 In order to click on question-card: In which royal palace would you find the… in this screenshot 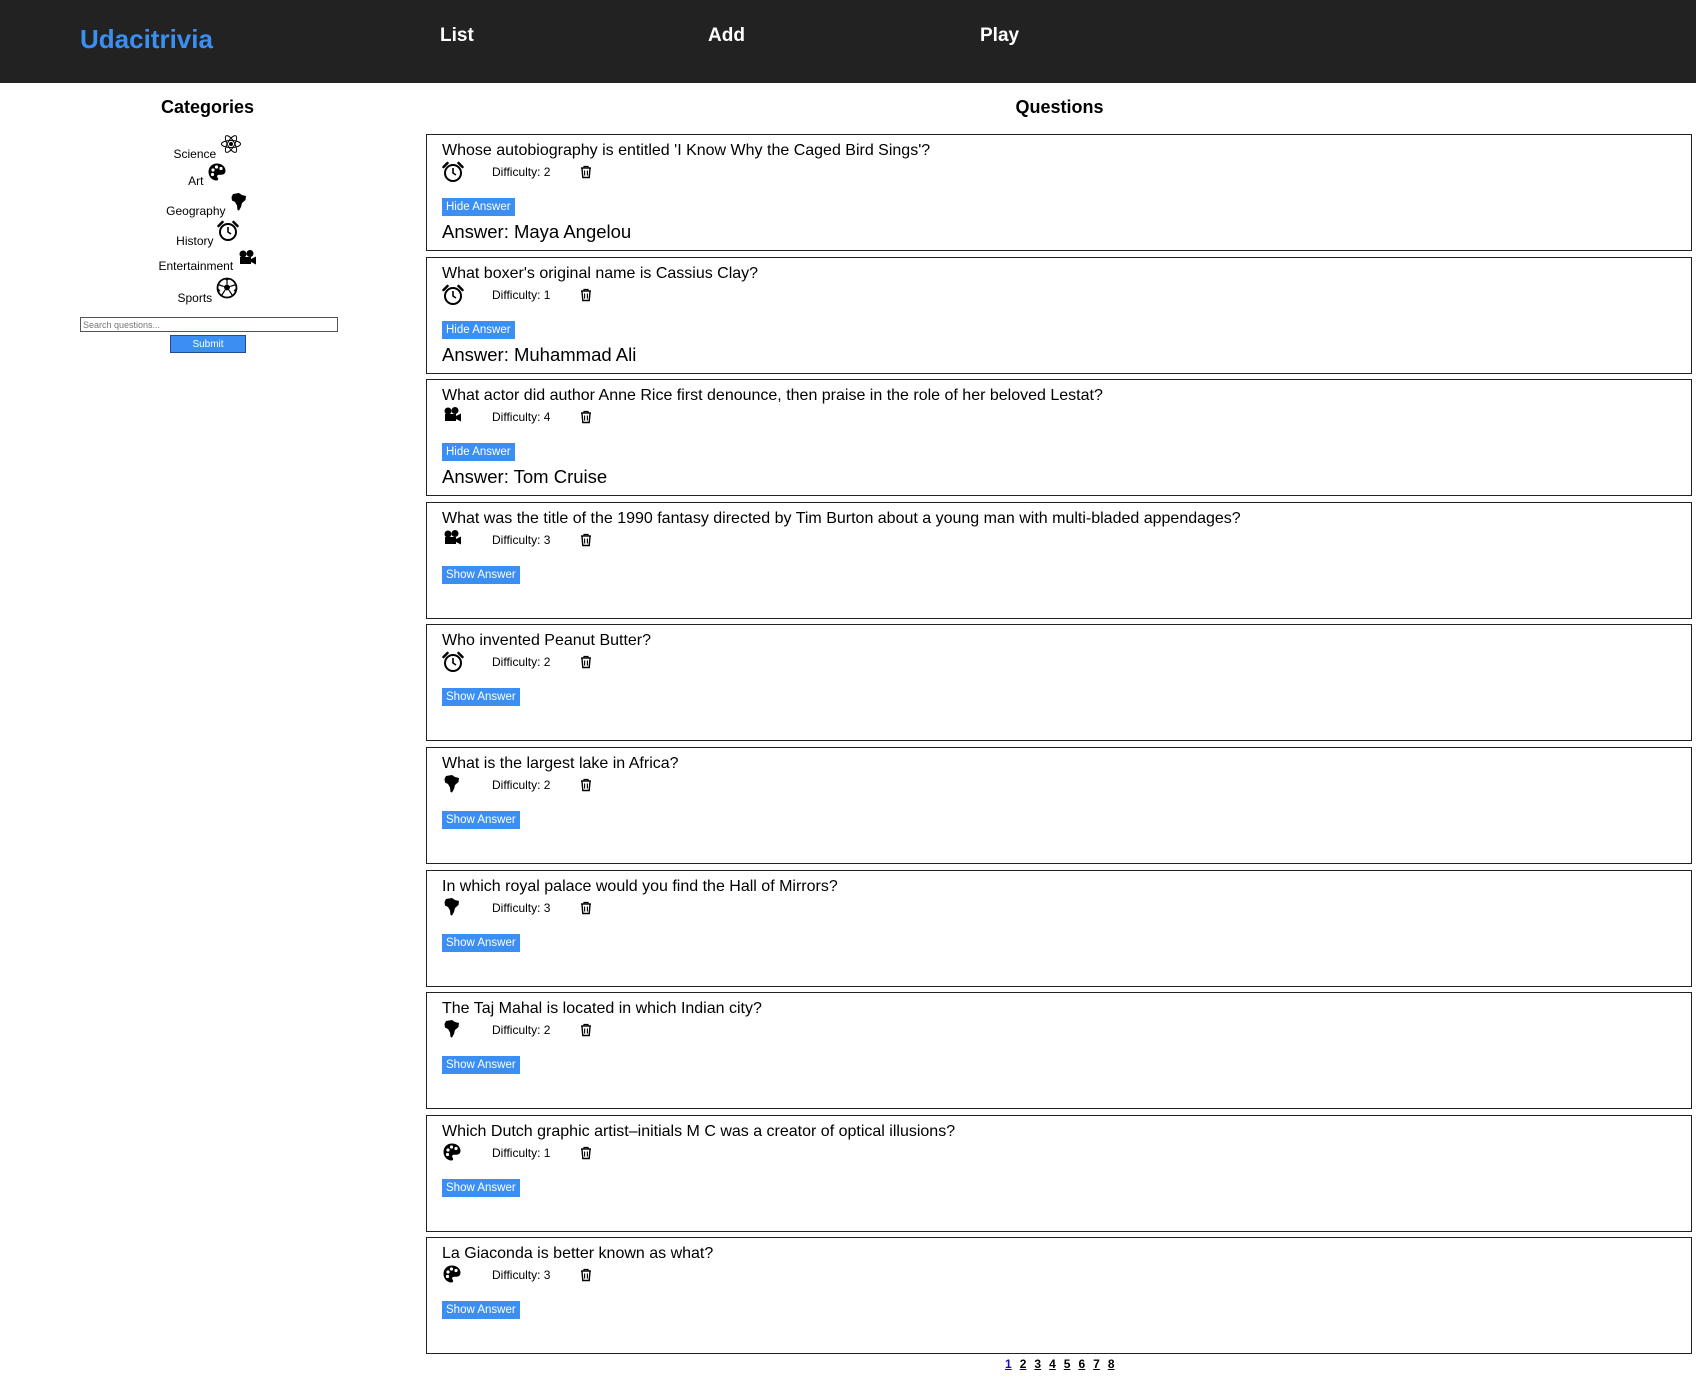, I will do `click(1059, 928)`.